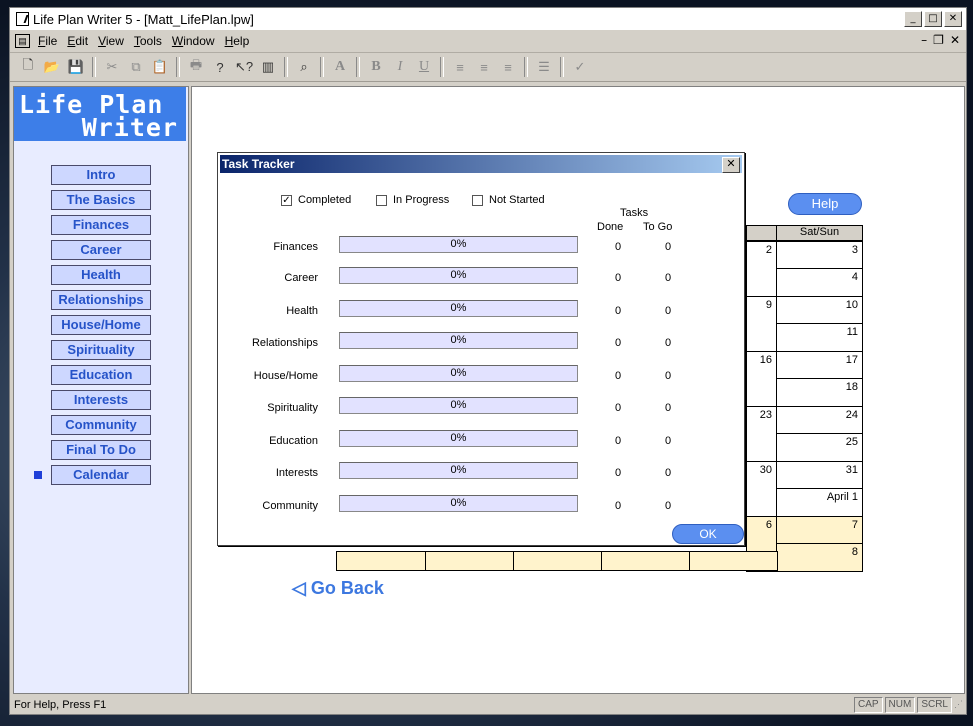 This screenshot has height=726, width=973. Describe the element at coordinates (819, 337) in the screenshot. I see `calendar-day-sun: 11` at that location.